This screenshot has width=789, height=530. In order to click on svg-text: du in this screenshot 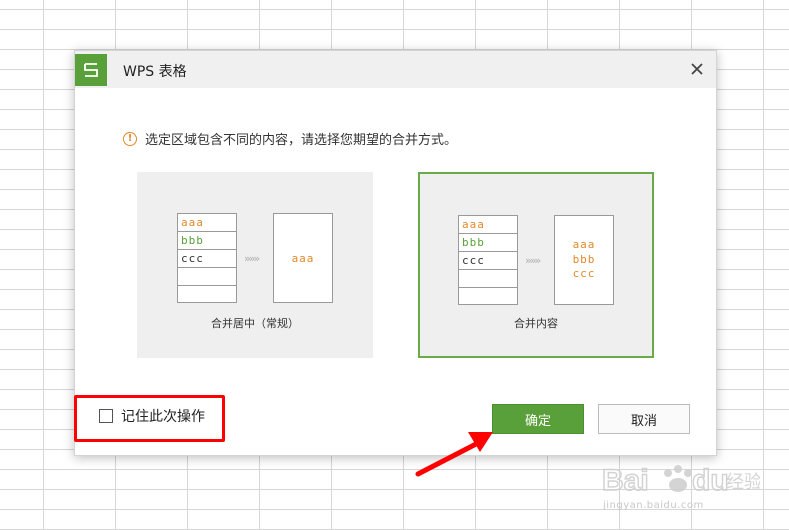, I will do `click(710, 480)`.